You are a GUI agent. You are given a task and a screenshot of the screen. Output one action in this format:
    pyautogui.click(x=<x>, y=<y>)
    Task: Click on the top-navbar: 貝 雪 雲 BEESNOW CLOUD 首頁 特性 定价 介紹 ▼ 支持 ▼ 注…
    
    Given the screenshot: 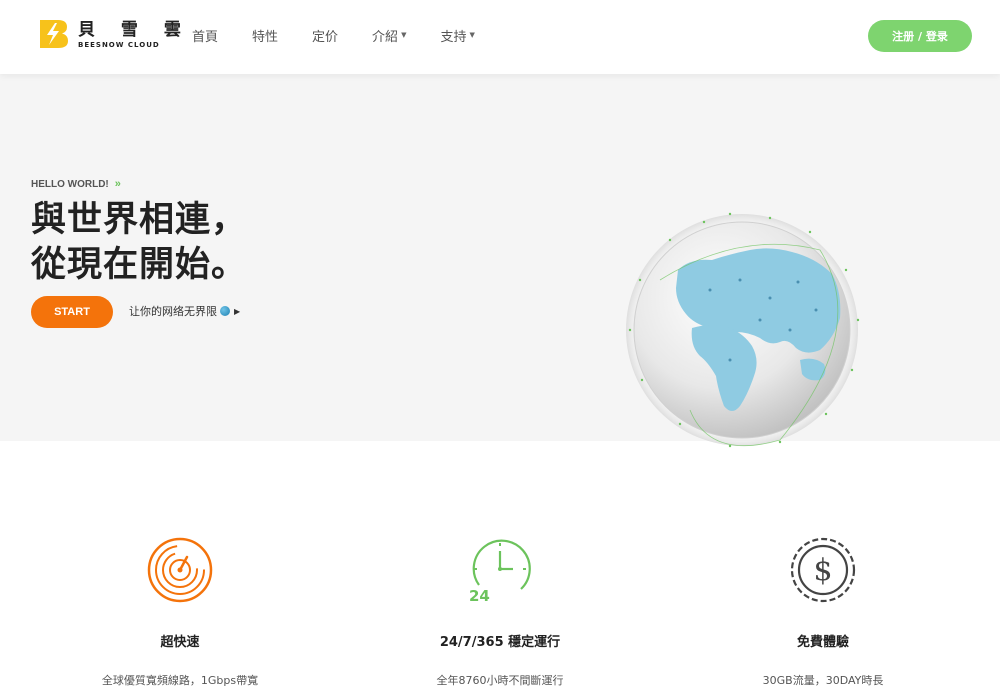 What is the action you would take?
    pyautogui.click(x=500, y=37)
    